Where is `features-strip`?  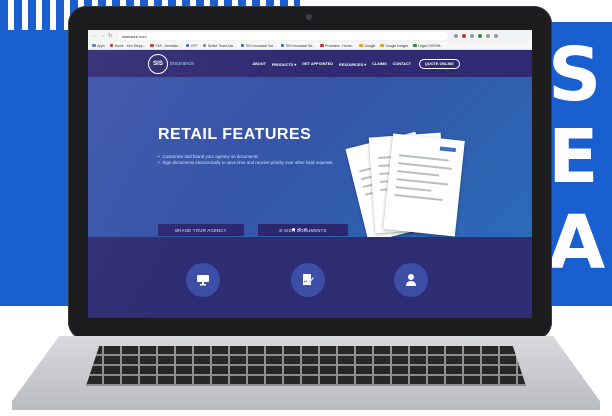 features-strip is located at coordinates (310, 277).